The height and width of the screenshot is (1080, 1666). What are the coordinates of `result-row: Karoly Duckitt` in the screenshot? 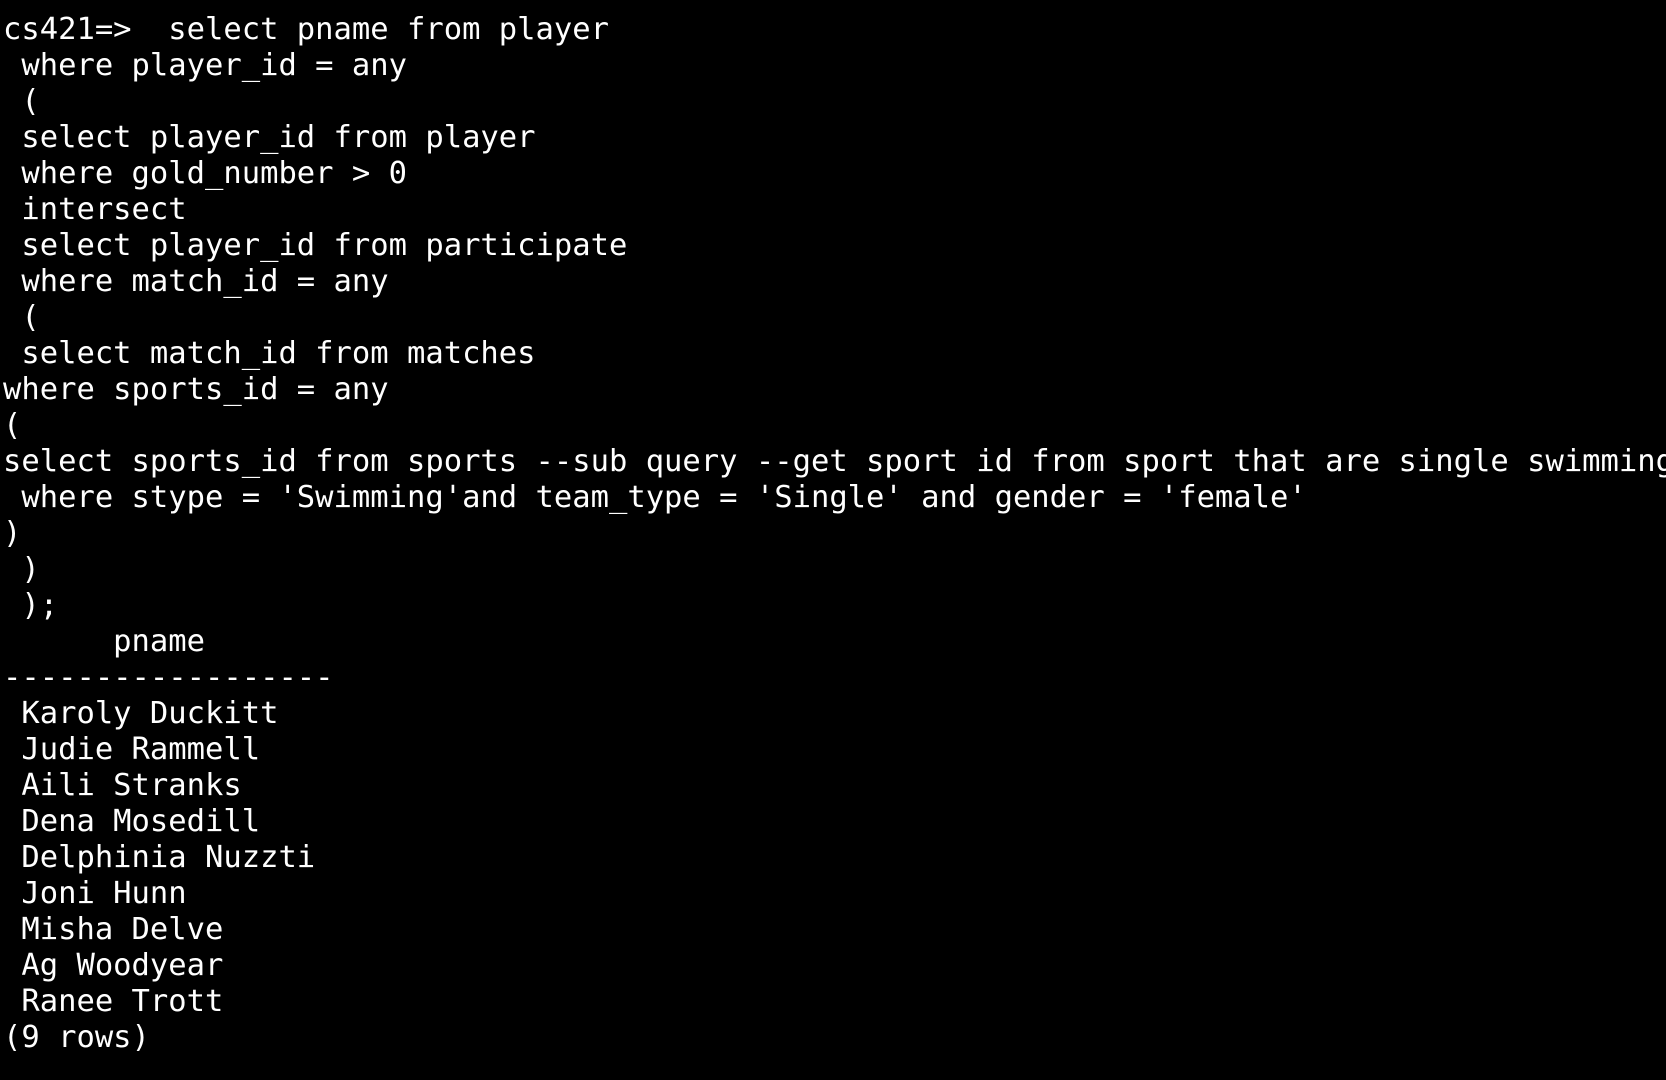 It's located at (141, 713).